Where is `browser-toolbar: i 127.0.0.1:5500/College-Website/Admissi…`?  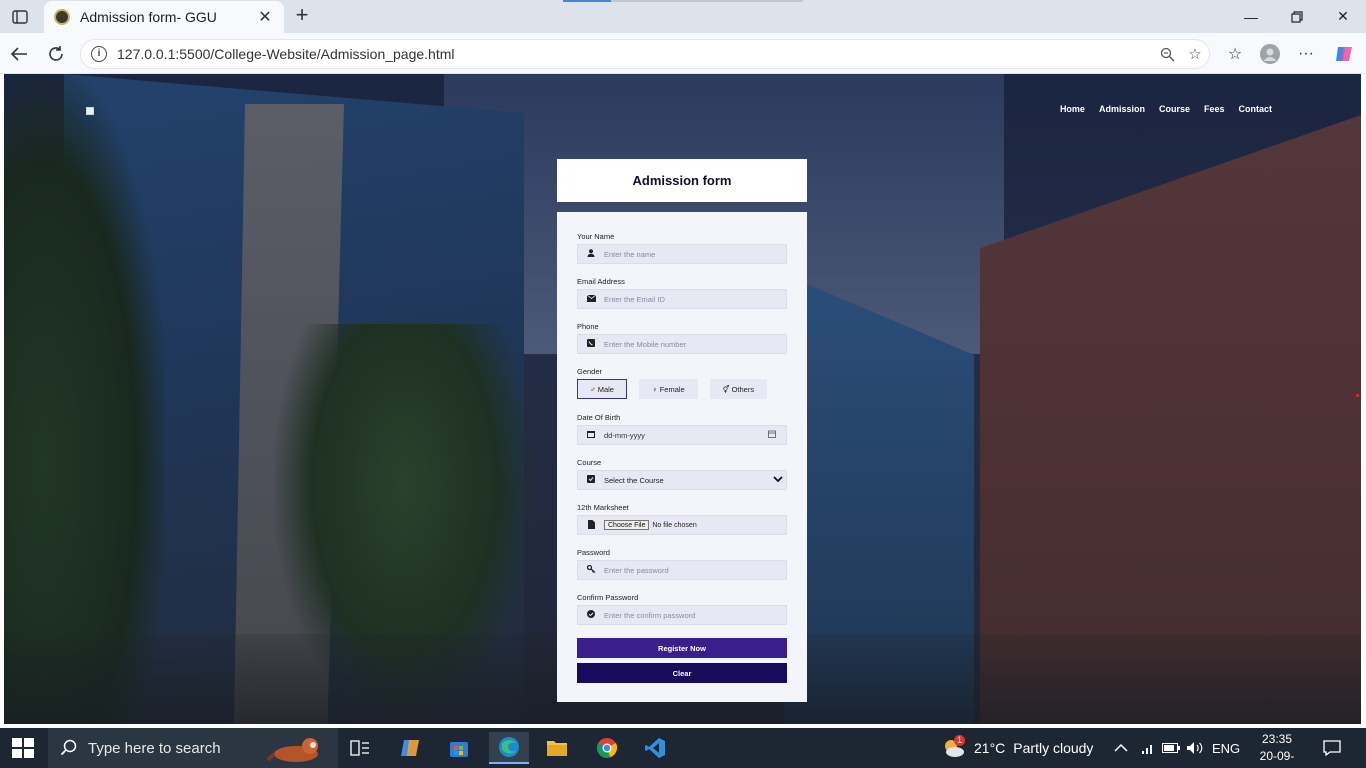 browser-toolbar: i 127.0.0.1:5500/College-Website/Admissi… is located at coordinates (683, 53).